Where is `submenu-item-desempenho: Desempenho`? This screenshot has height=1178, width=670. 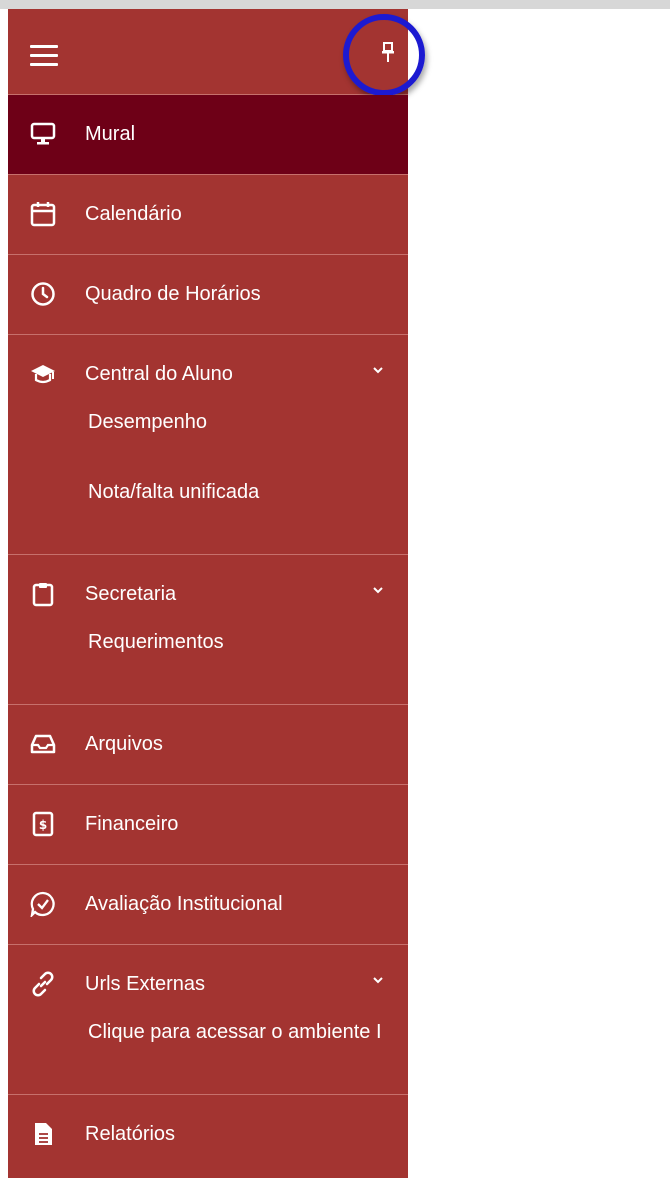 submenu-item-desempenho: Desempenho is located at coordinates (147, 422).